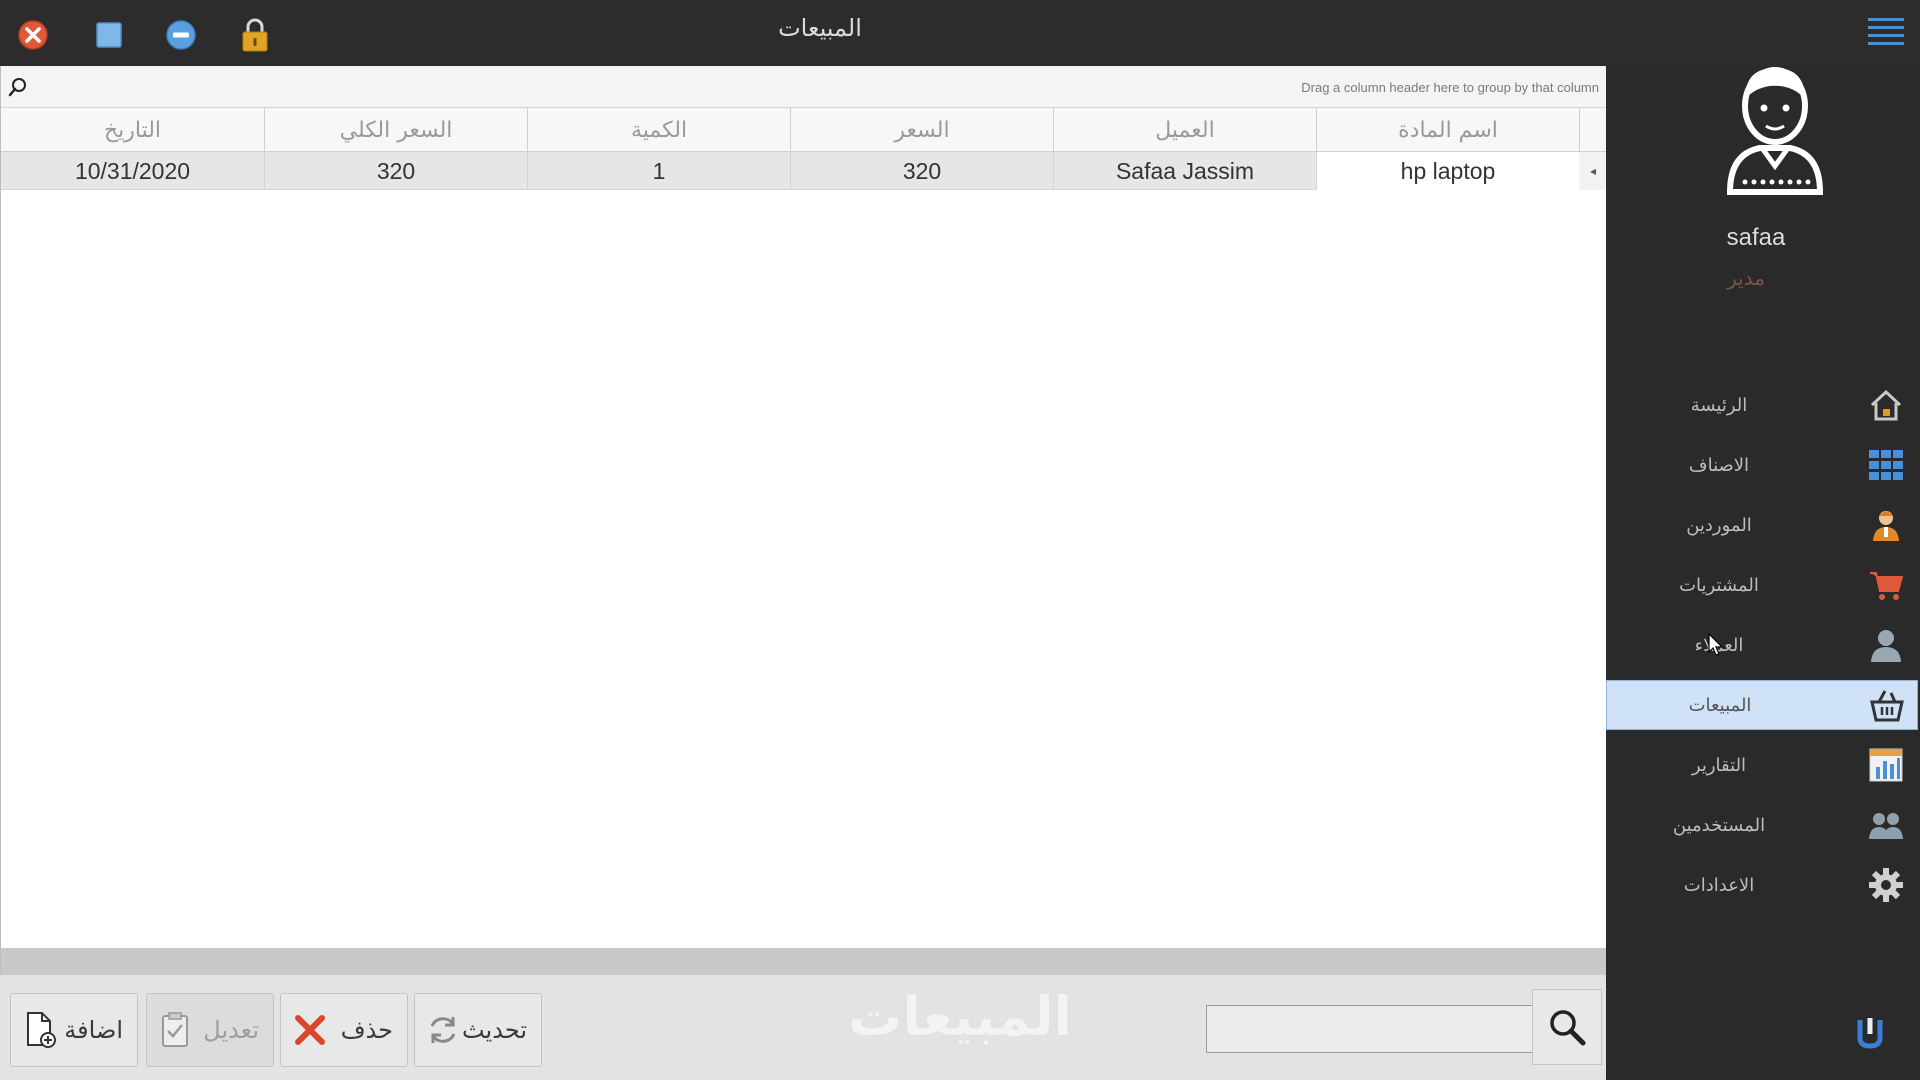 This screenshot has width=1920, height=1080. I want to click on column-header-quantity: الكمية, so click(658, 130).